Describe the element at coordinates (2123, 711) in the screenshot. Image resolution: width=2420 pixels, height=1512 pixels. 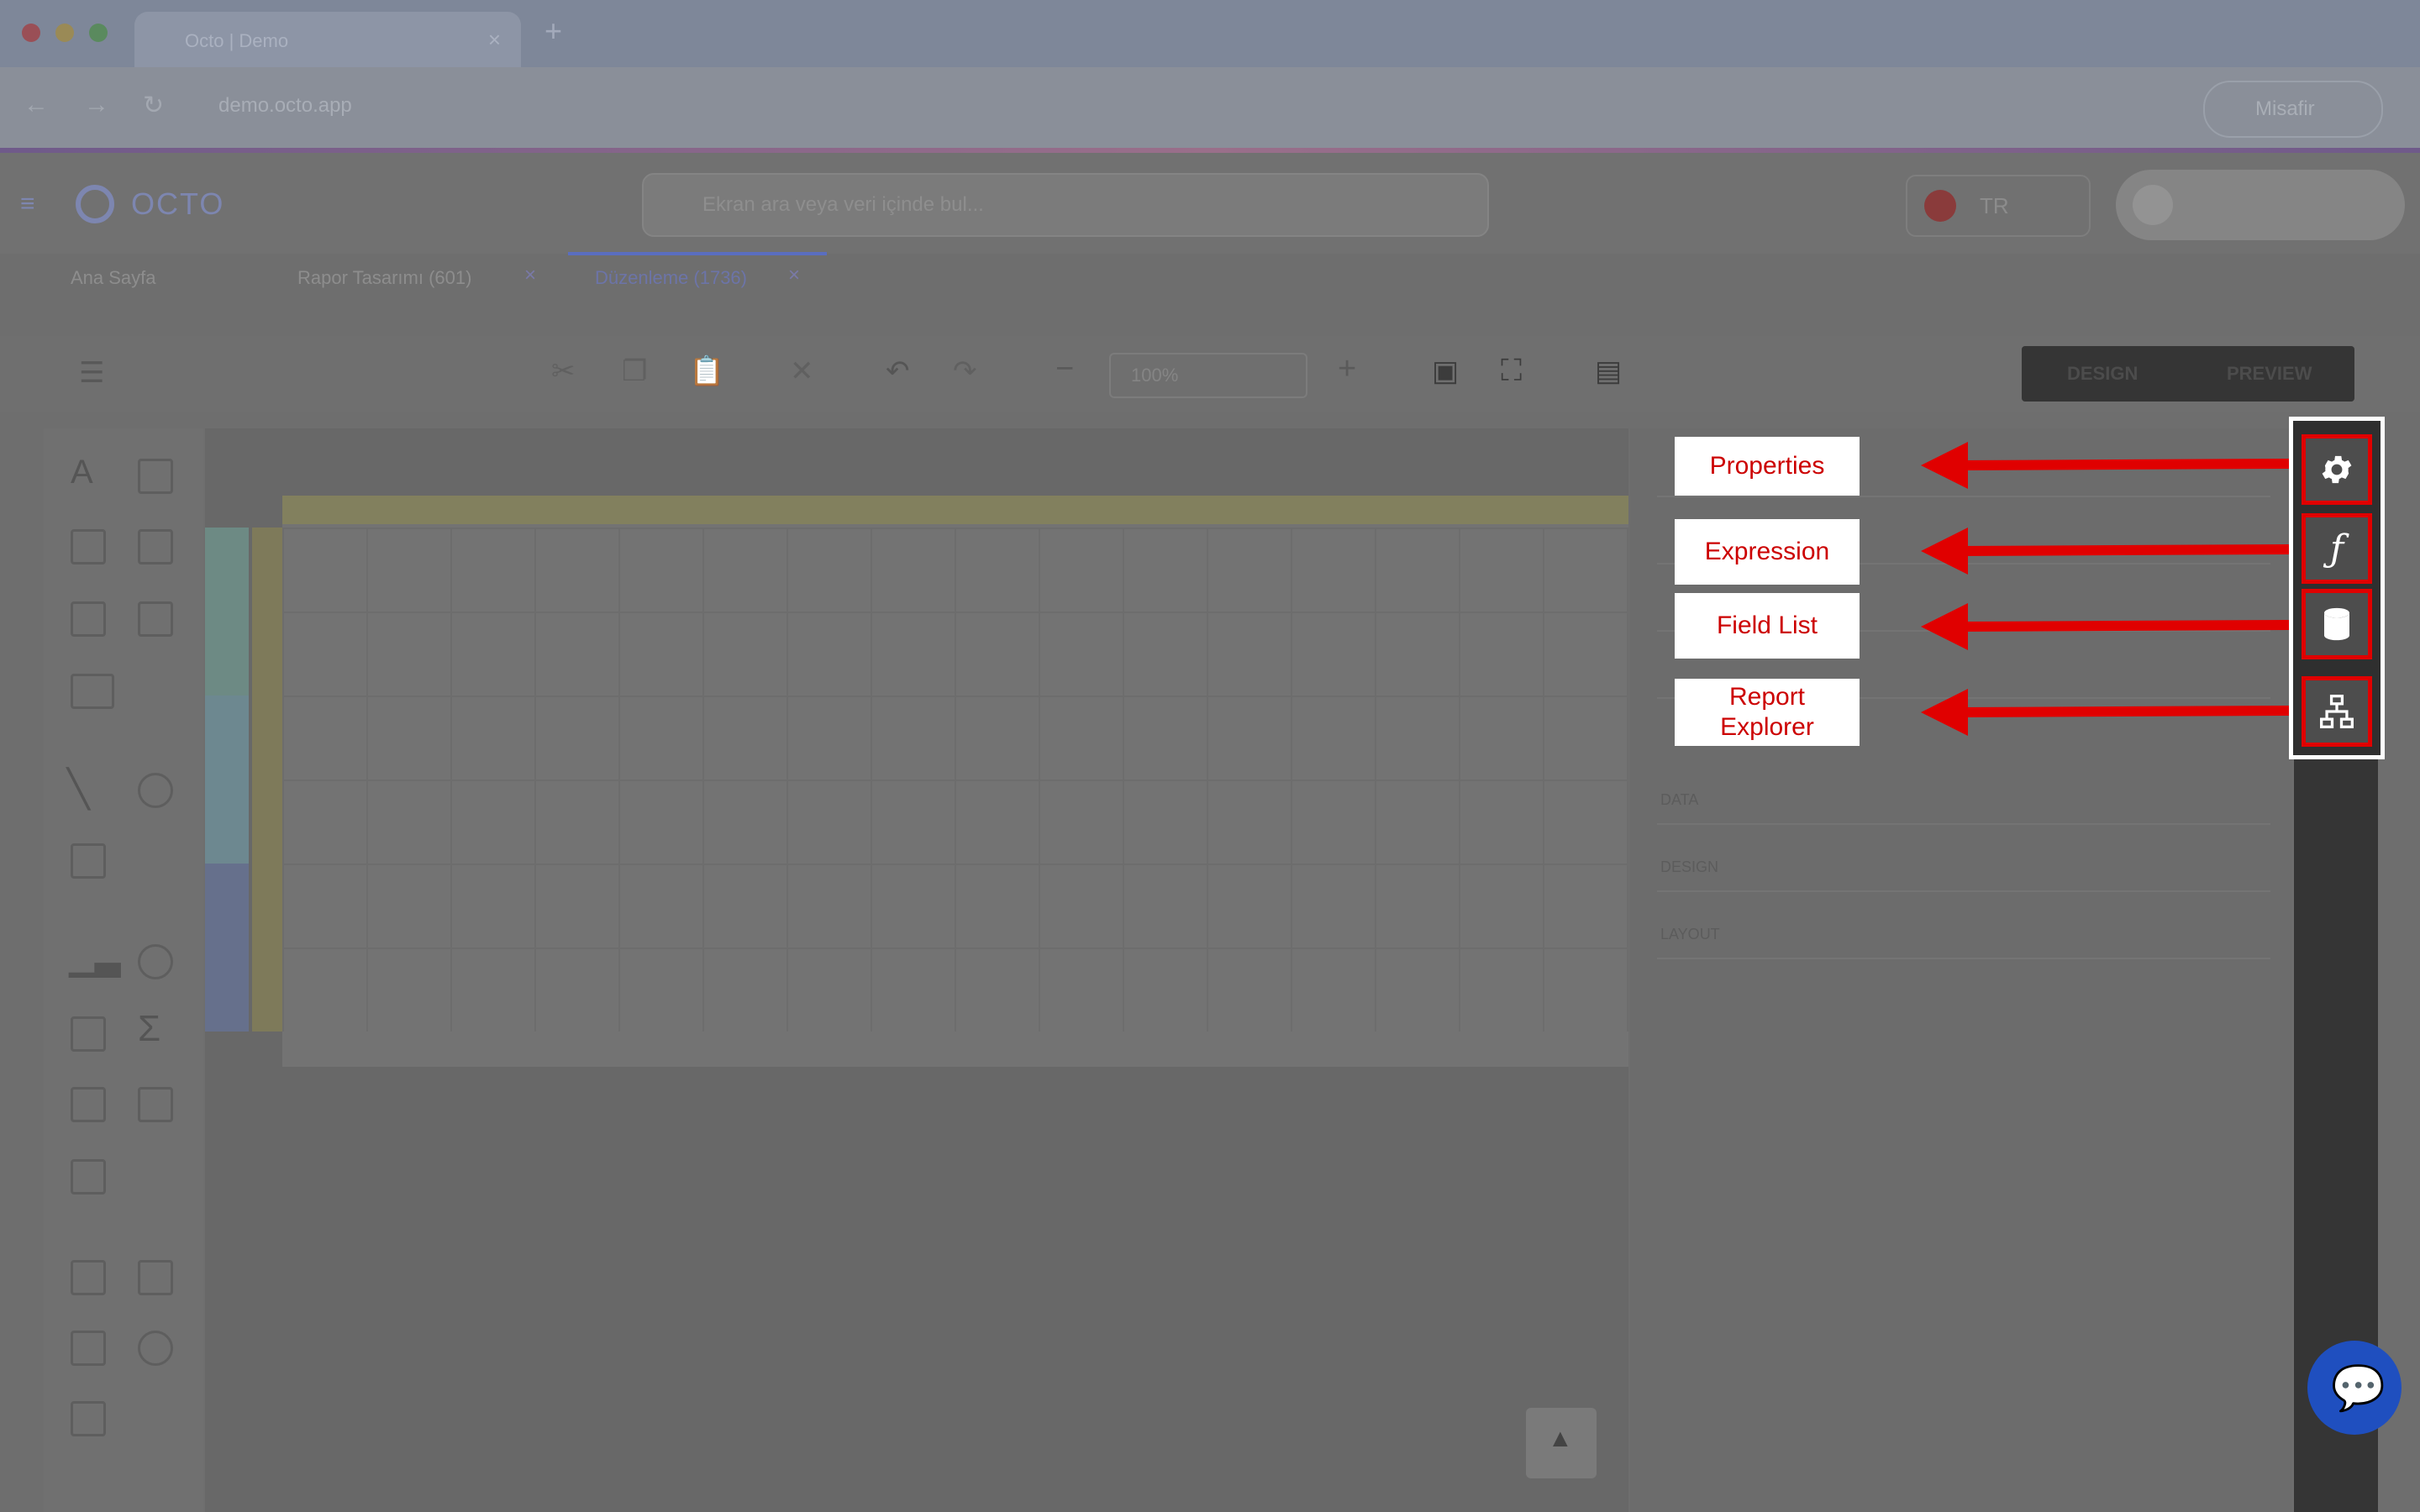
I see `arrow-report-explorer` at that location.